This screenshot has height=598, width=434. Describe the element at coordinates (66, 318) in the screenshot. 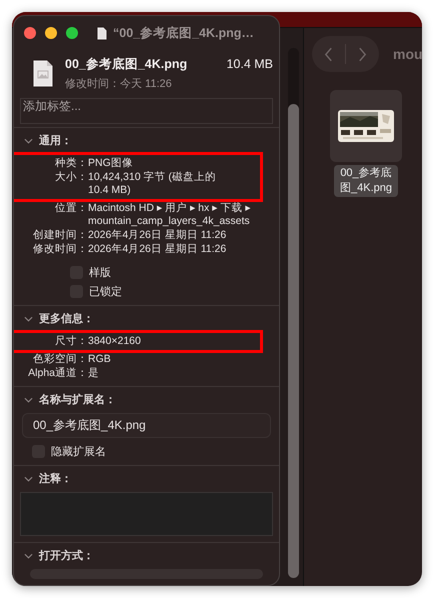

I see `section-title: 更多信息：` at that location.